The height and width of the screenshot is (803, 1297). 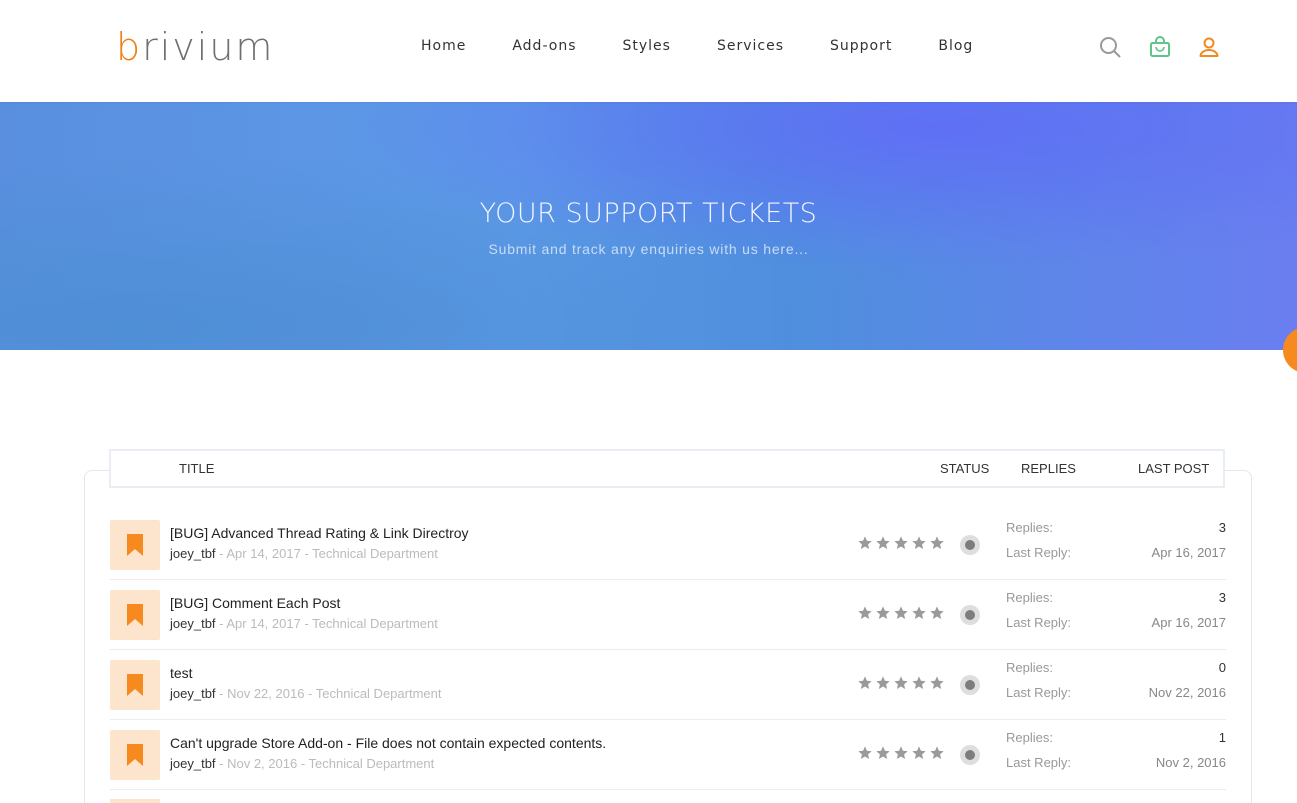 What do you see at coordinates (129, 47) in the screenshot?
I see `logo-letter: b` at bounding box center [129, 47].